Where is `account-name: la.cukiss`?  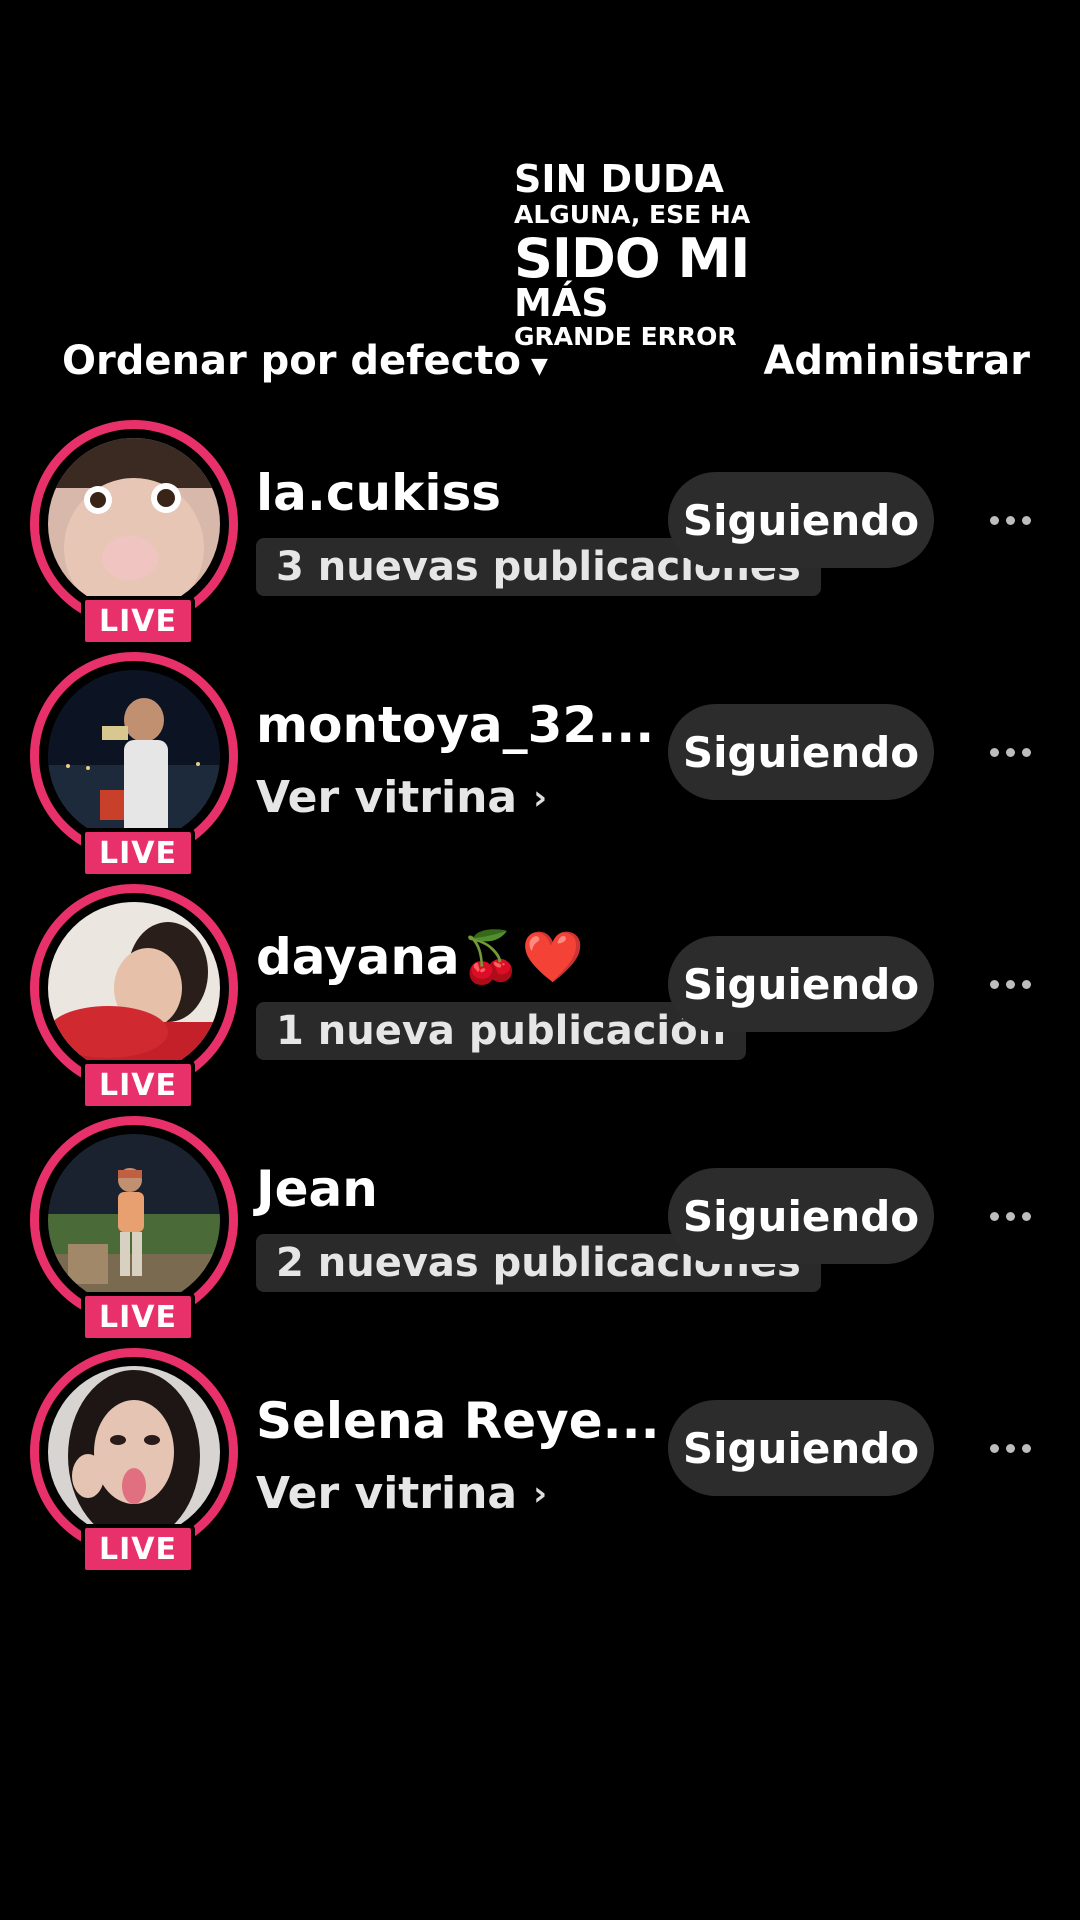
account-name: la.cukiss is located at coordinates (378, 493).